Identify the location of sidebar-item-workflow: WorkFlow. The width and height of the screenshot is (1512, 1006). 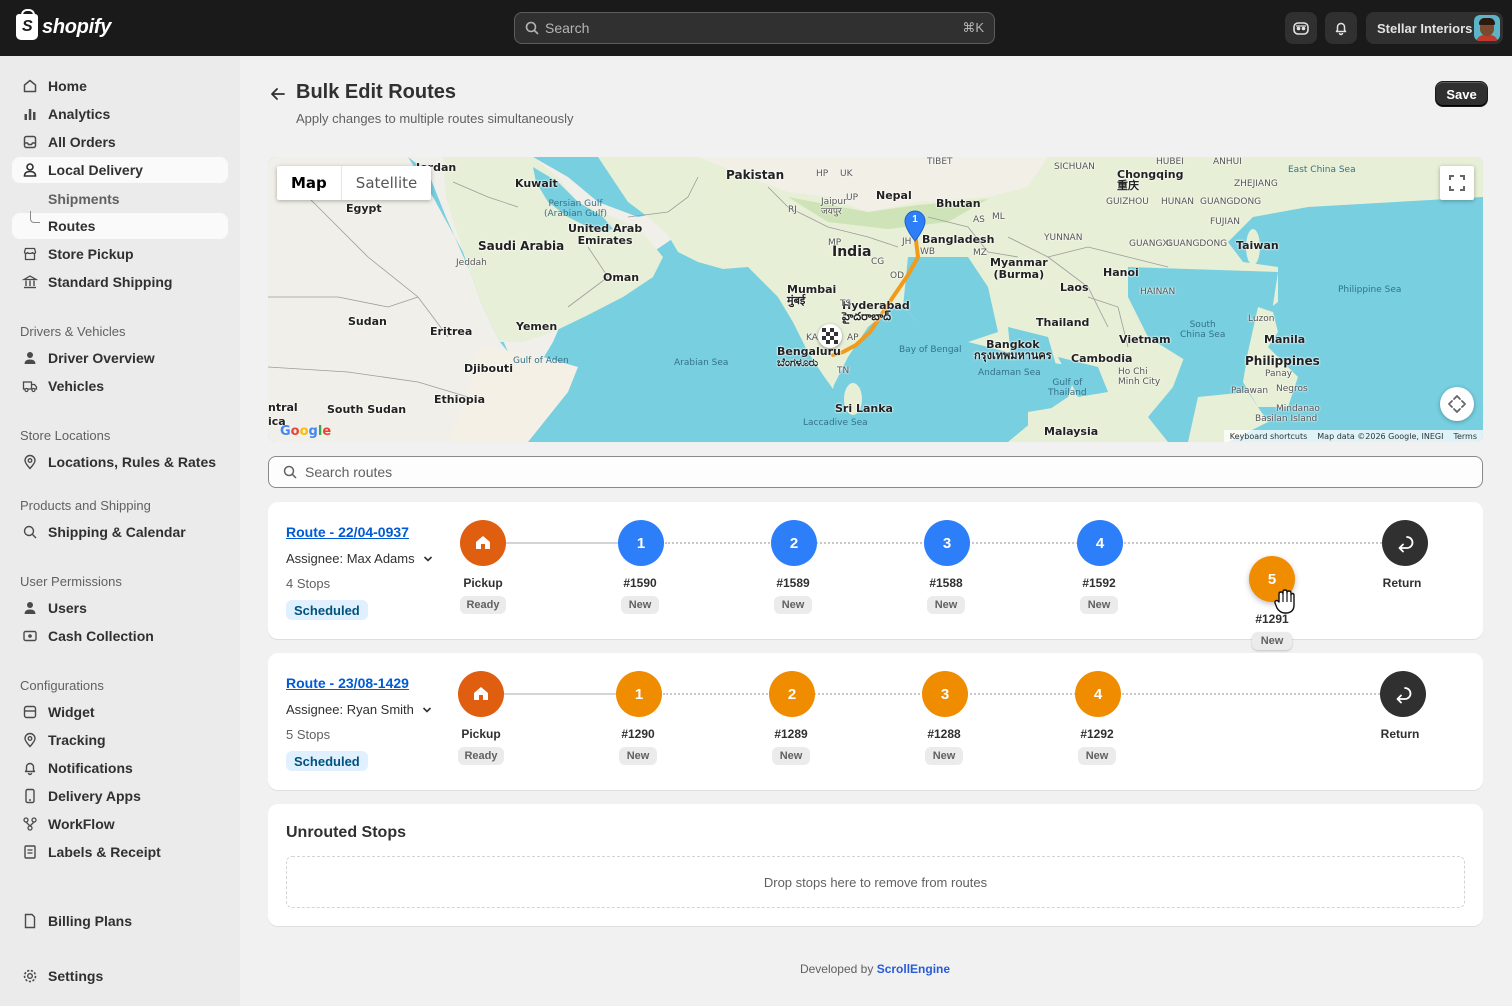
(120, 824).